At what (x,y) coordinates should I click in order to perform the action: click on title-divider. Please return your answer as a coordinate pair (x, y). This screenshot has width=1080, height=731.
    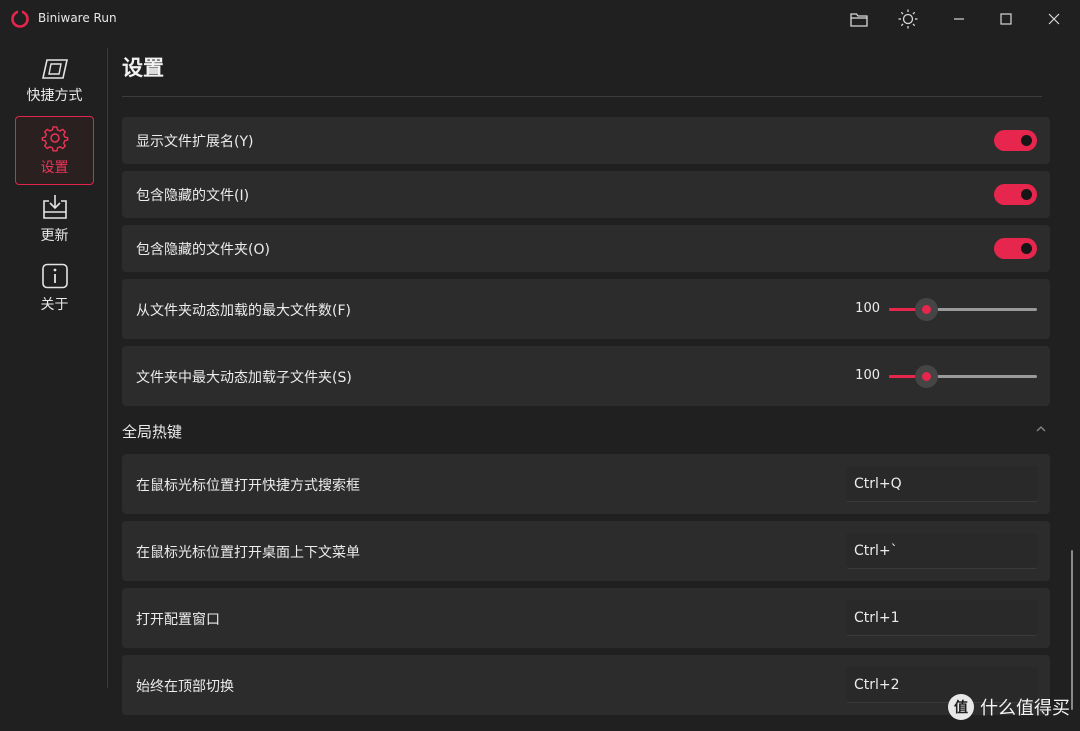
    Looking at the image, I should click on (582, 96).